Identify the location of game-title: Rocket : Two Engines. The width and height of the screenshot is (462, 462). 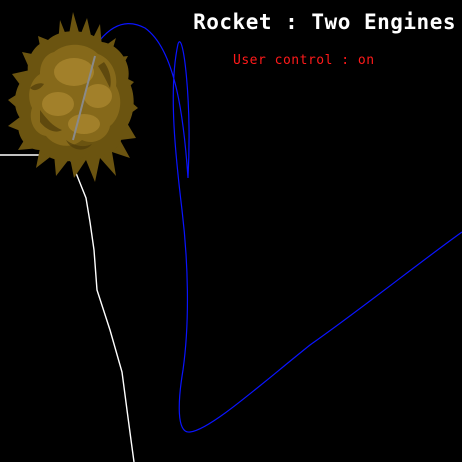
(324, 22).